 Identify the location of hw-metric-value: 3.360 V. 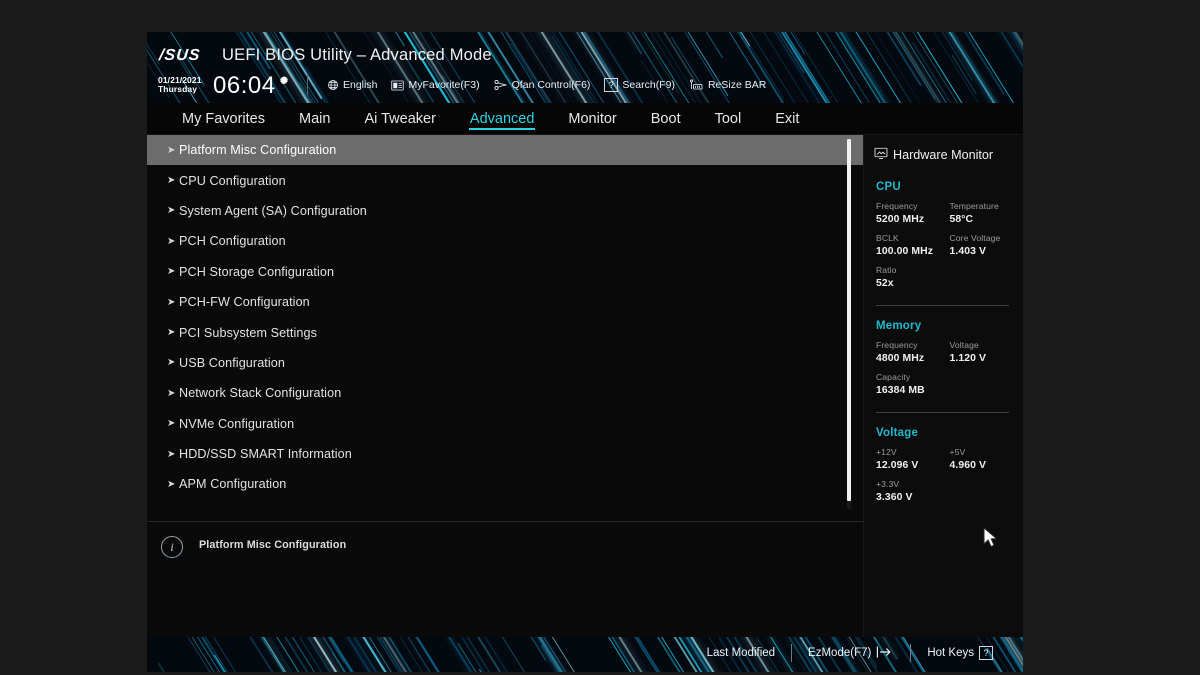
(894, 497).